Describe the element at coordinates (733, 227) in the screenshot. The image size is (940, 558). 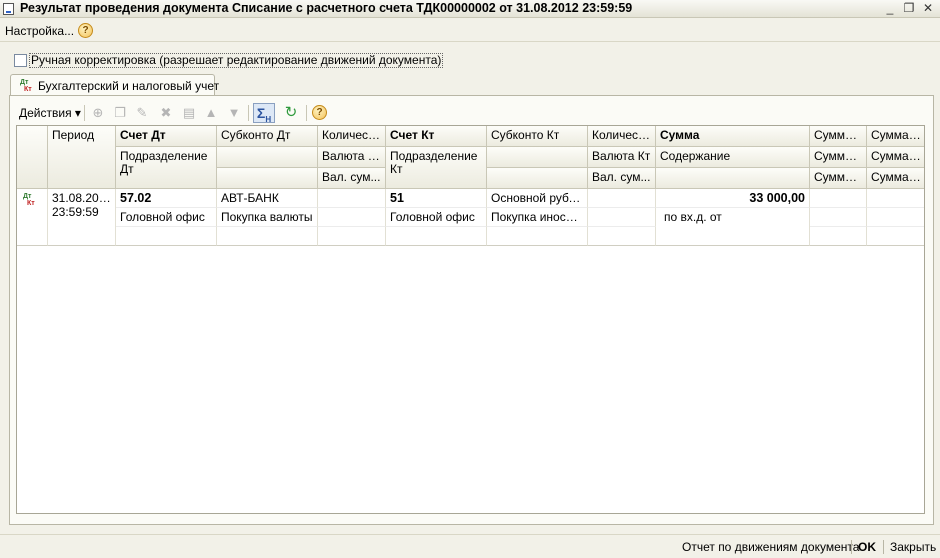
I see `cell-content: по вх.д. от` at that location.